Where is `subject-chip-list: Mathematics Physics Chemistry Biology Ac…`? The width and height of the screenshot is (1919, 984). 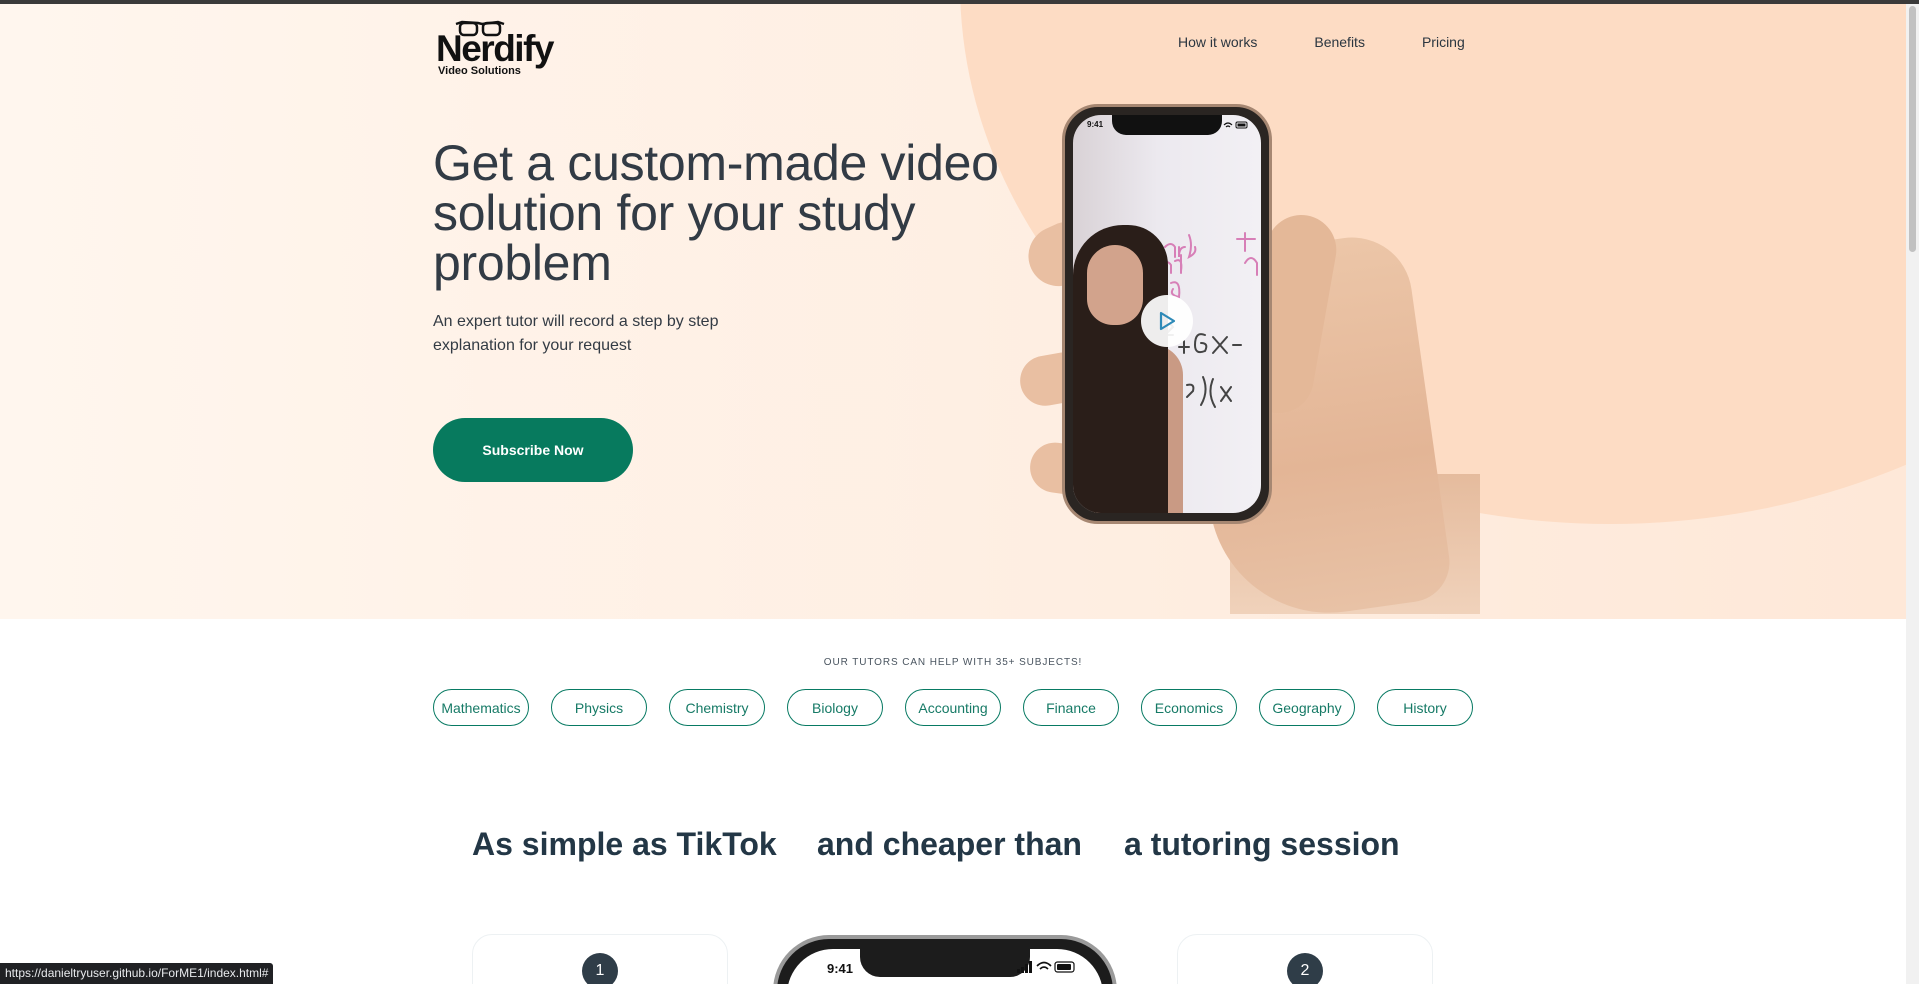
subject-chip-list: Mathematics Physics Chemistry Biology Ac… is located at coordinates (964, 707).